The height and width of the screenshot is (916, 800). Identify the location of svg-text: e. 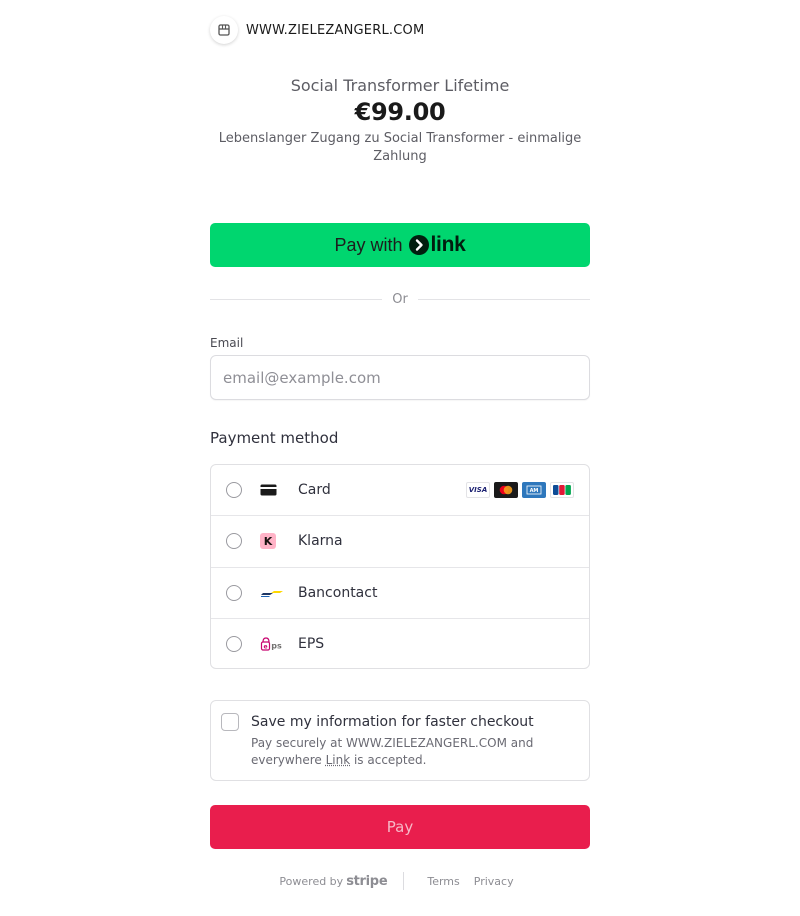
(265, 647).